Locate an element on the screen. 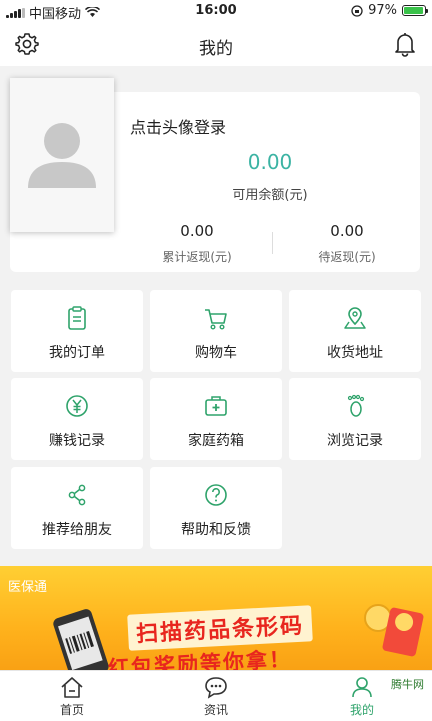 This screenshot has height=721, width=432. tab-bar: 首页 资讯 我的 is located at coordinates (216, 695).